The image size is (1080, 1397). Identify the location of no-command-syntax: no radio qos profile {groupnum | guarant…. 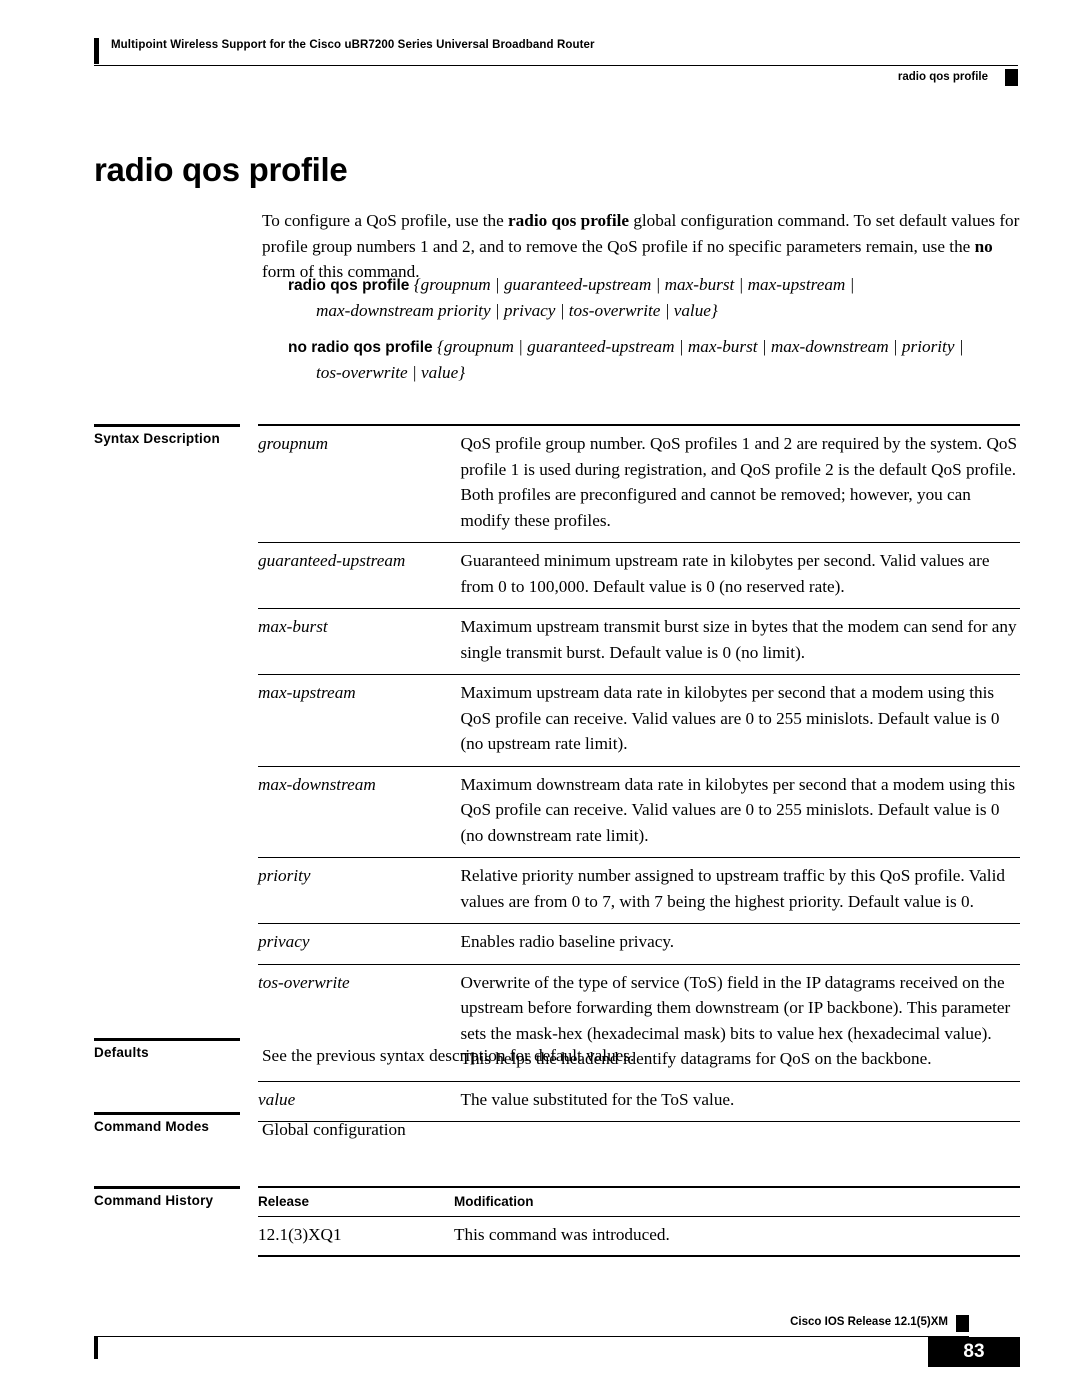
(655, 359).